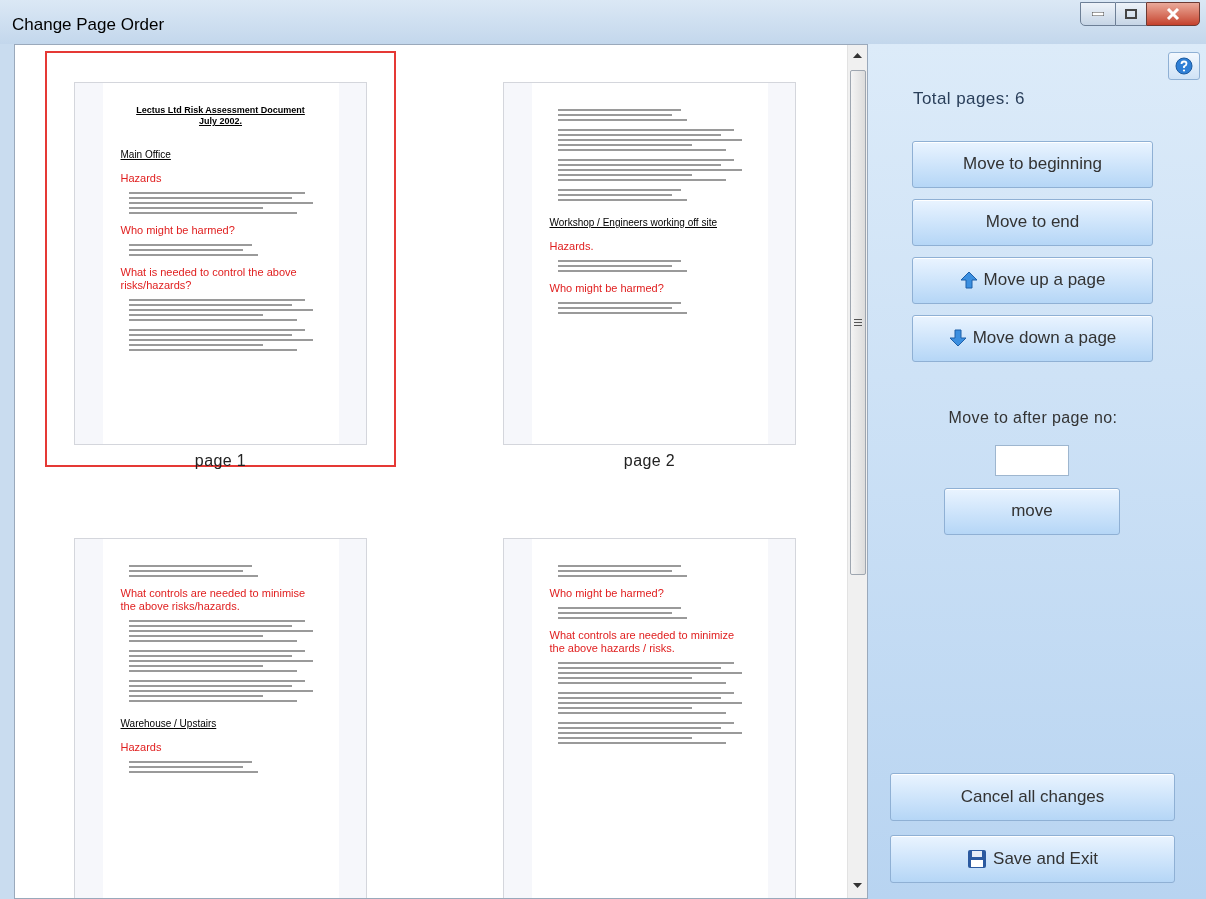 The width and height of the screenshot is (1206, 899). I want to click on up-arrow-icon, so click(968, 280).